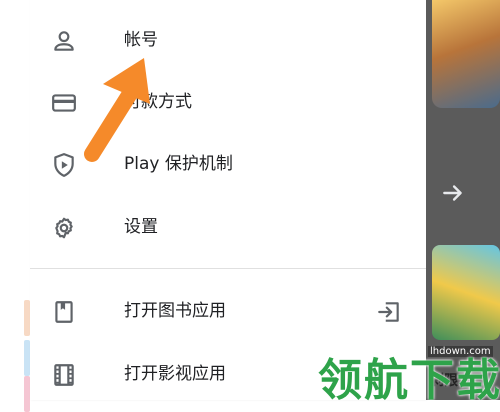 The image size is (500, 412). I want to click on play-protect-icon, so click(64, 165).